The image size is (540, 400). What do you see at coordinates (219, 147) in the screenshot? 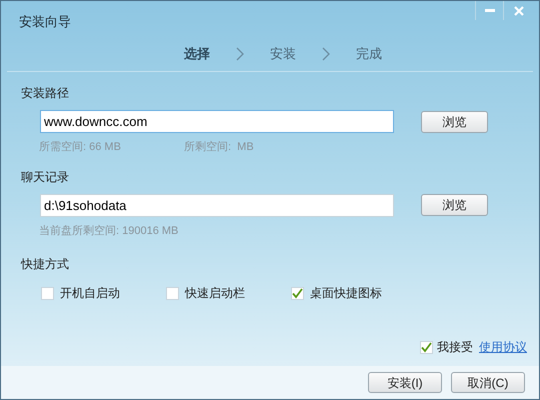
I see `remaining-space-text: 所剩空间: MB` at bounding box center [219, 147].